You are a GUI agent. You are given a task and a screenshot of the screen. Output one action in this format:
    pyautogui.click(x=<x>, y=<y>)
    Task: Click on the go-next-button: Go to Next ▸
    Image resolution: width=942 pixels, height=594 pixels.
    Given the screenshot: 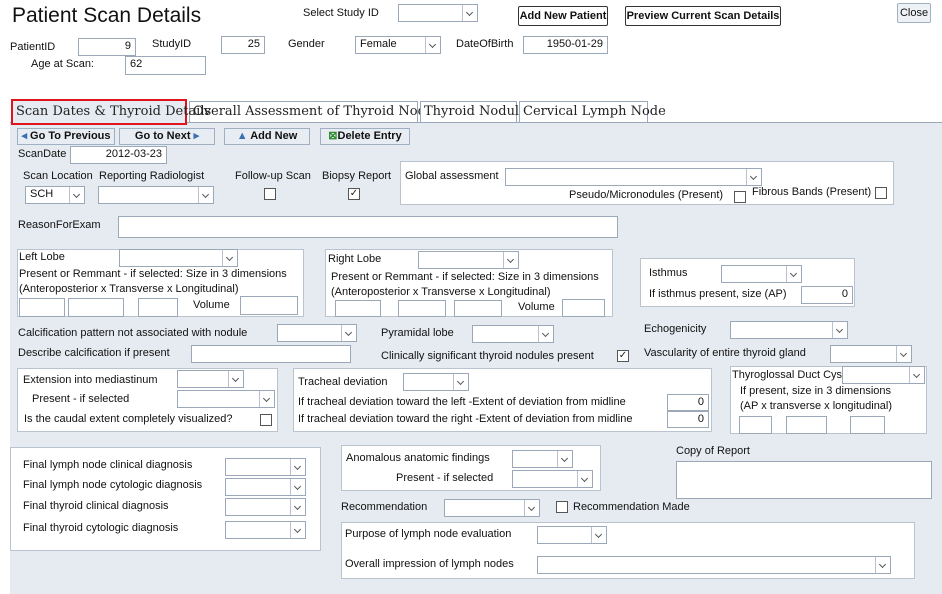 What is the action you would take?
    pyautogui.click(x=167, y=136)
    